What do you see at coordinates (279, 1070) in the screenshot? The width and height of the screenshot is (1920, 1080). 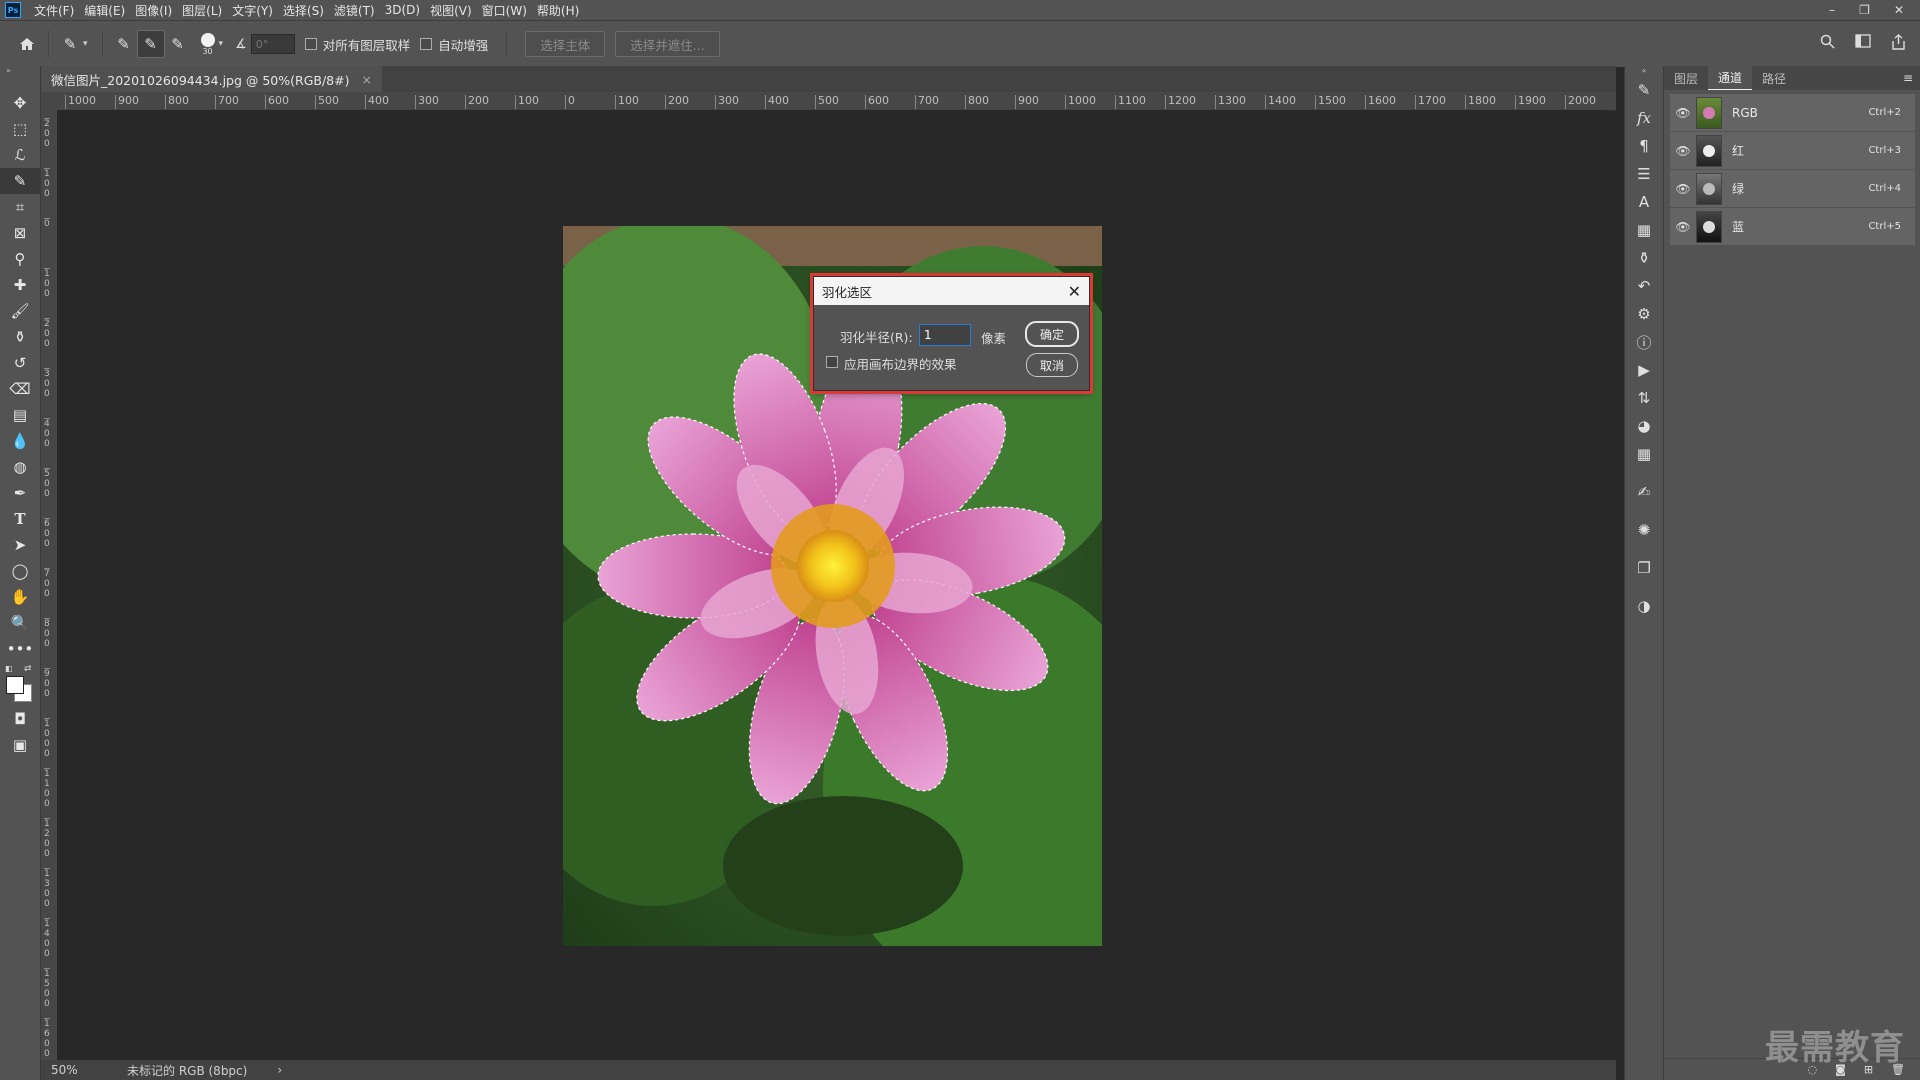 I see `status-menu-arrow: ›` at bounding box center [279, 1070].